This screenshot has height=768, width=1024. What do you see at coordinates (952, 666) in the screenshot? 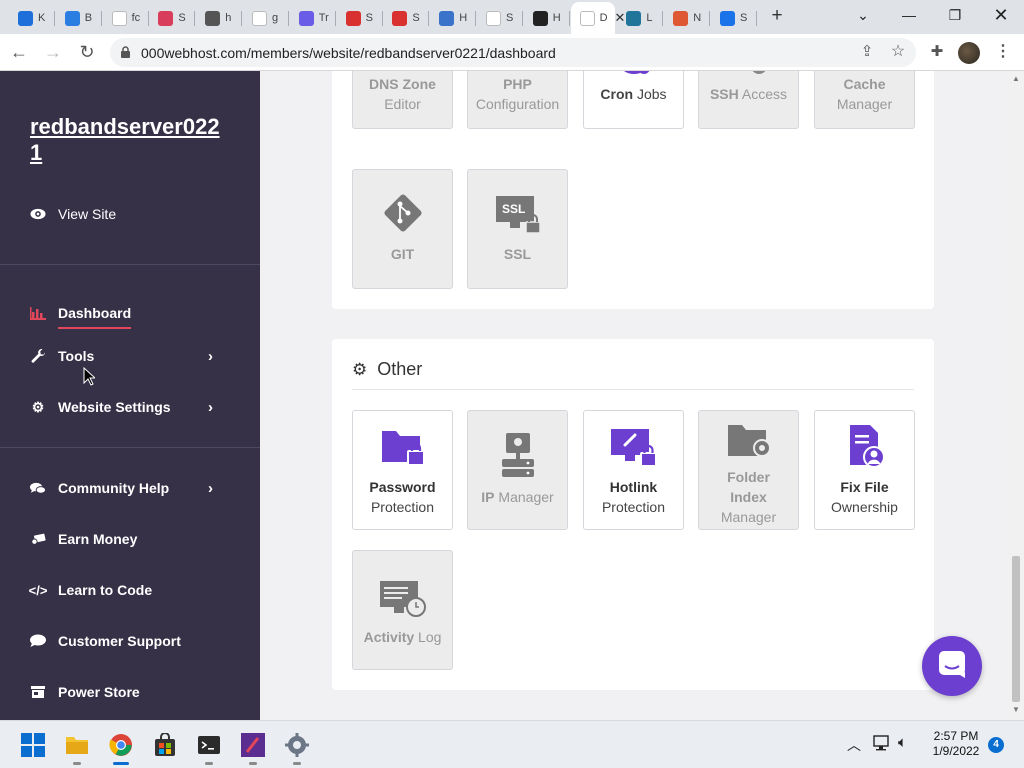
I see `chat-launcher-button` at bounding box center [952, 666].